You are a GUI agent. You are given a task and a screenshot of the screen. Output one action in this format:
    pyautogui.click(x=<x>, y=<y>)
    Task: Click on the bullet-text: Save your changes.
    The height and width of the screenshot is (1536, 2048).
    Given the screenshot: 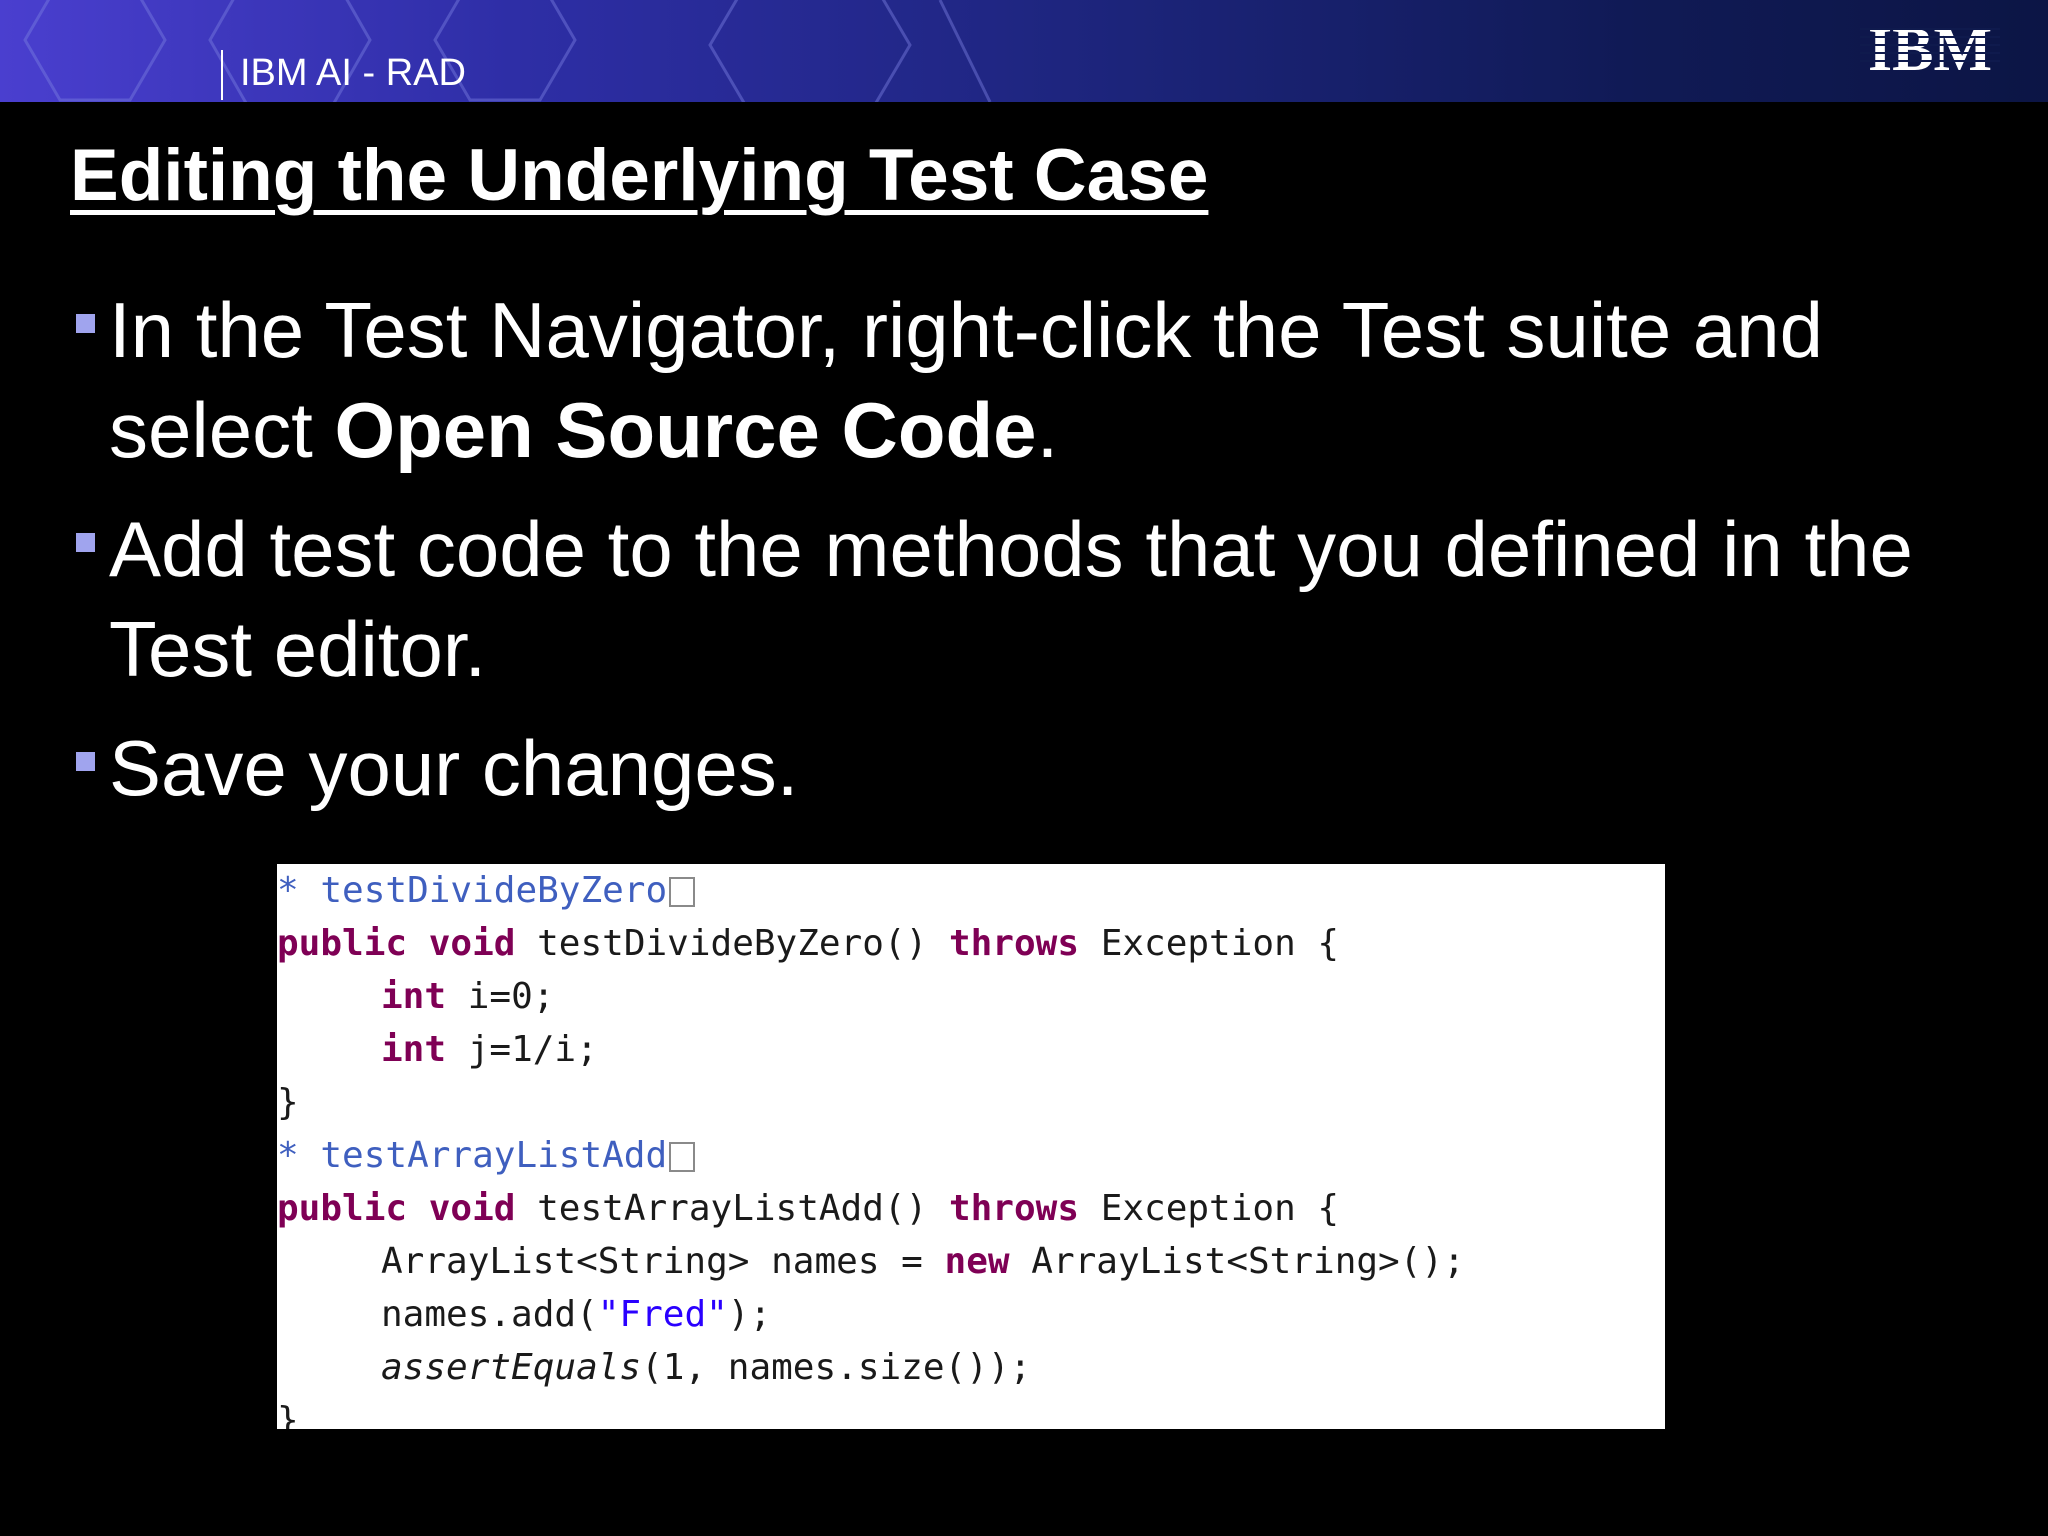 What is the action you would take?
    pyautogui.click(x=454, y=768)
    